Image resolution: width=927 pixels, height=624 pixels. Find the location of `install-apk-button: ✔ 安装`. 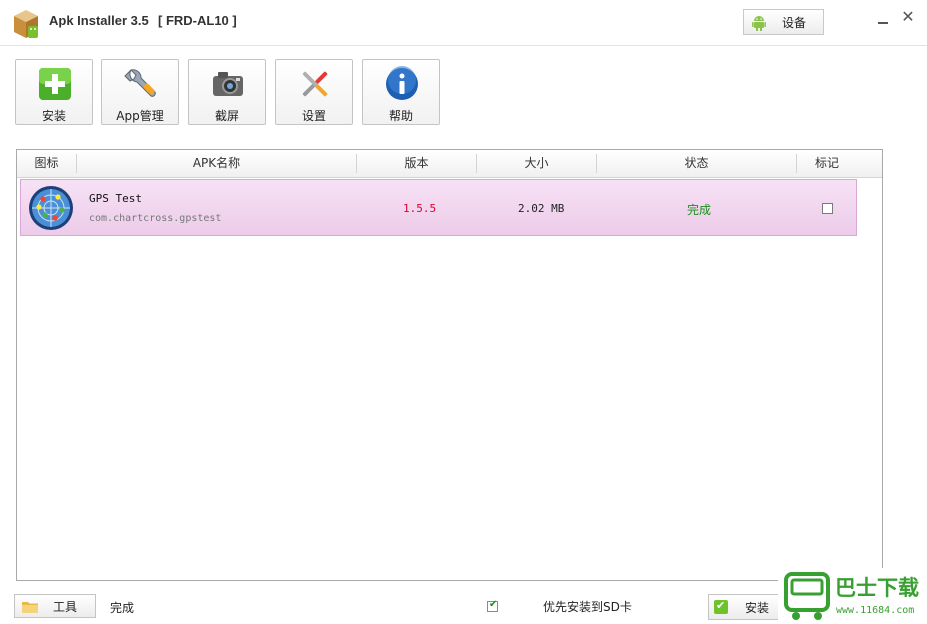

install-apk-button: ✔ 安装 is located at coordinates (745, 607).